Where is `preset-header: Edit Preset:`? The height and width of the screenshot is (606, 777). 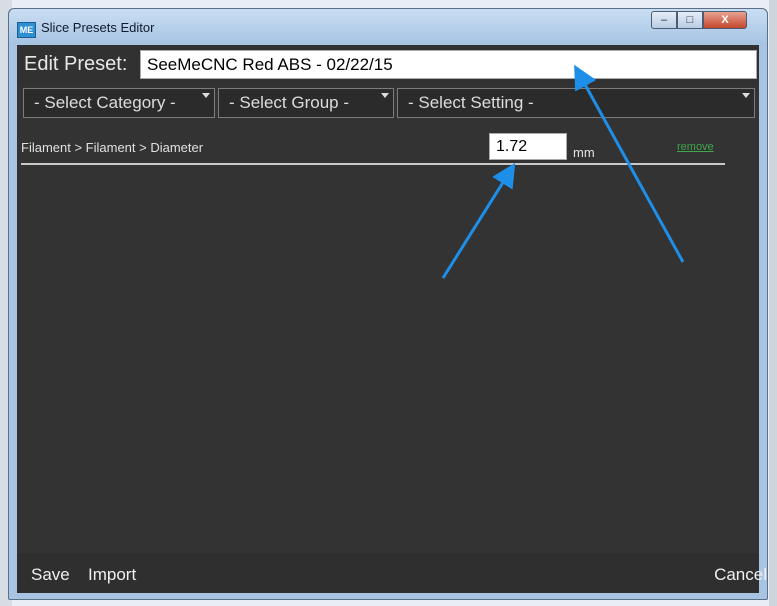
preset-header: Edit Preset: is located at coordinates (388, 65).